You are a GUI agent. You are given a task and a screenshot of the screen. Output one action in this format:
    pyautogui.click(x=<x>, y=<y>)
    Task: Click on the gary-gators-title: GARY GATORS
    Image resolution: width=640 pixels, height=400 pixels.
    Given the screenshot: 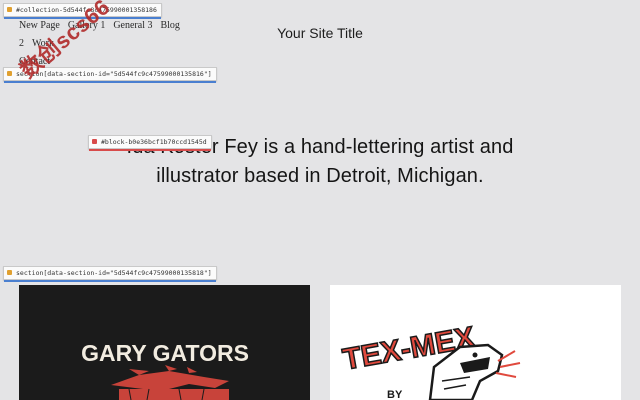 What is the action you would take?
    pyautogui.click(x=165, y=353)
    